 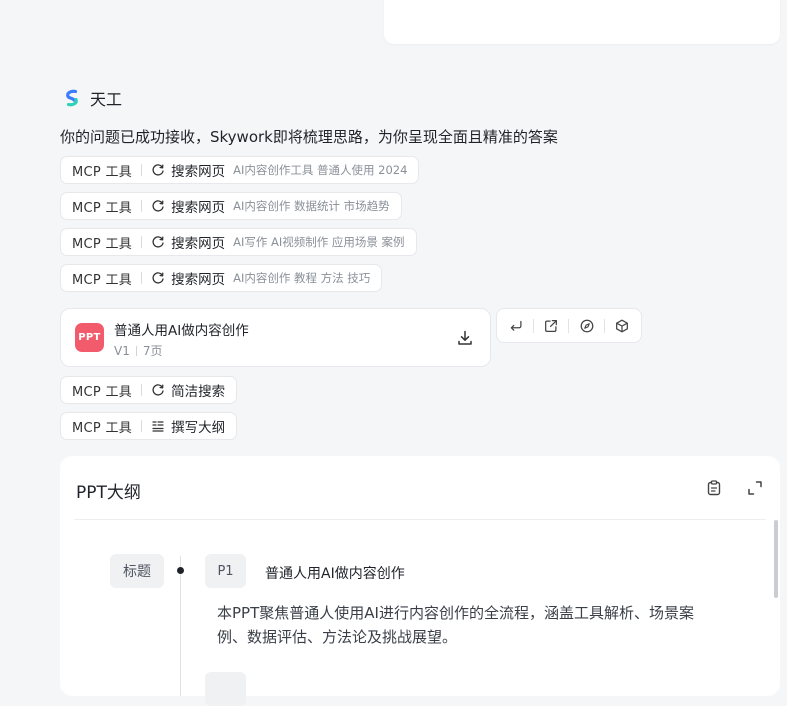 I want to click on tool-call-chip: MCP 工具 搜索网页 AI内容创作 数据统计 市场趋势, so click(x=231, y=206).